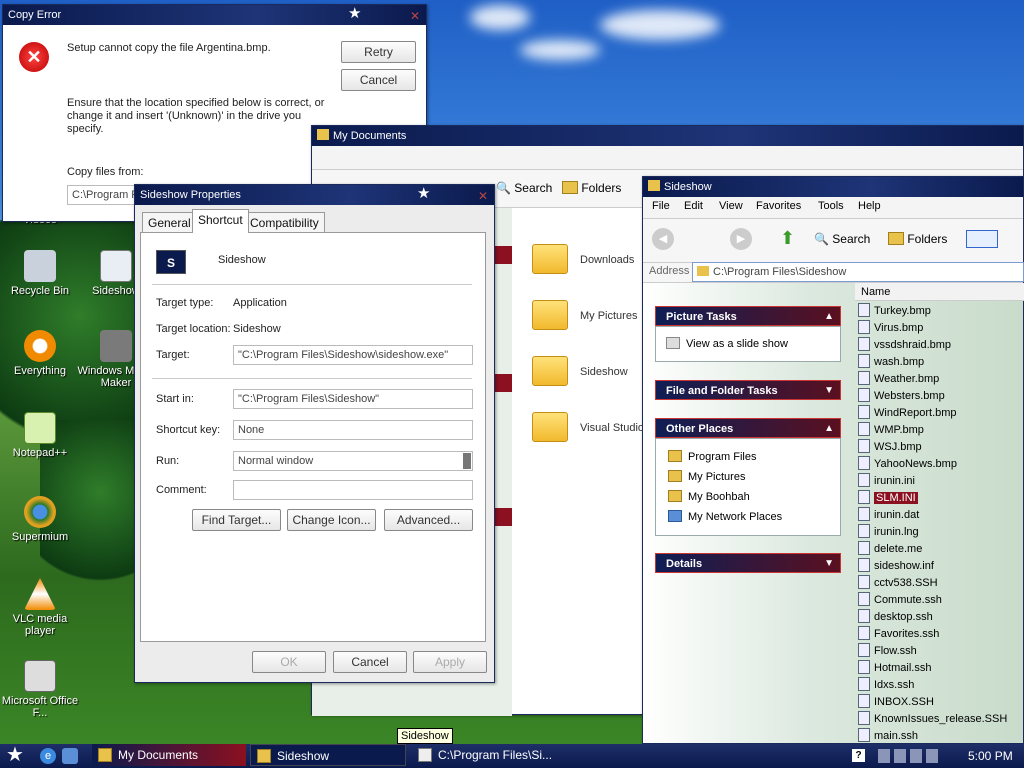 The height and width of the screenshot is (768, 1024). Describe the element at coordinates (40, 353) in the screenshot. I see `desktop-icon-everything: Everything` at that location.